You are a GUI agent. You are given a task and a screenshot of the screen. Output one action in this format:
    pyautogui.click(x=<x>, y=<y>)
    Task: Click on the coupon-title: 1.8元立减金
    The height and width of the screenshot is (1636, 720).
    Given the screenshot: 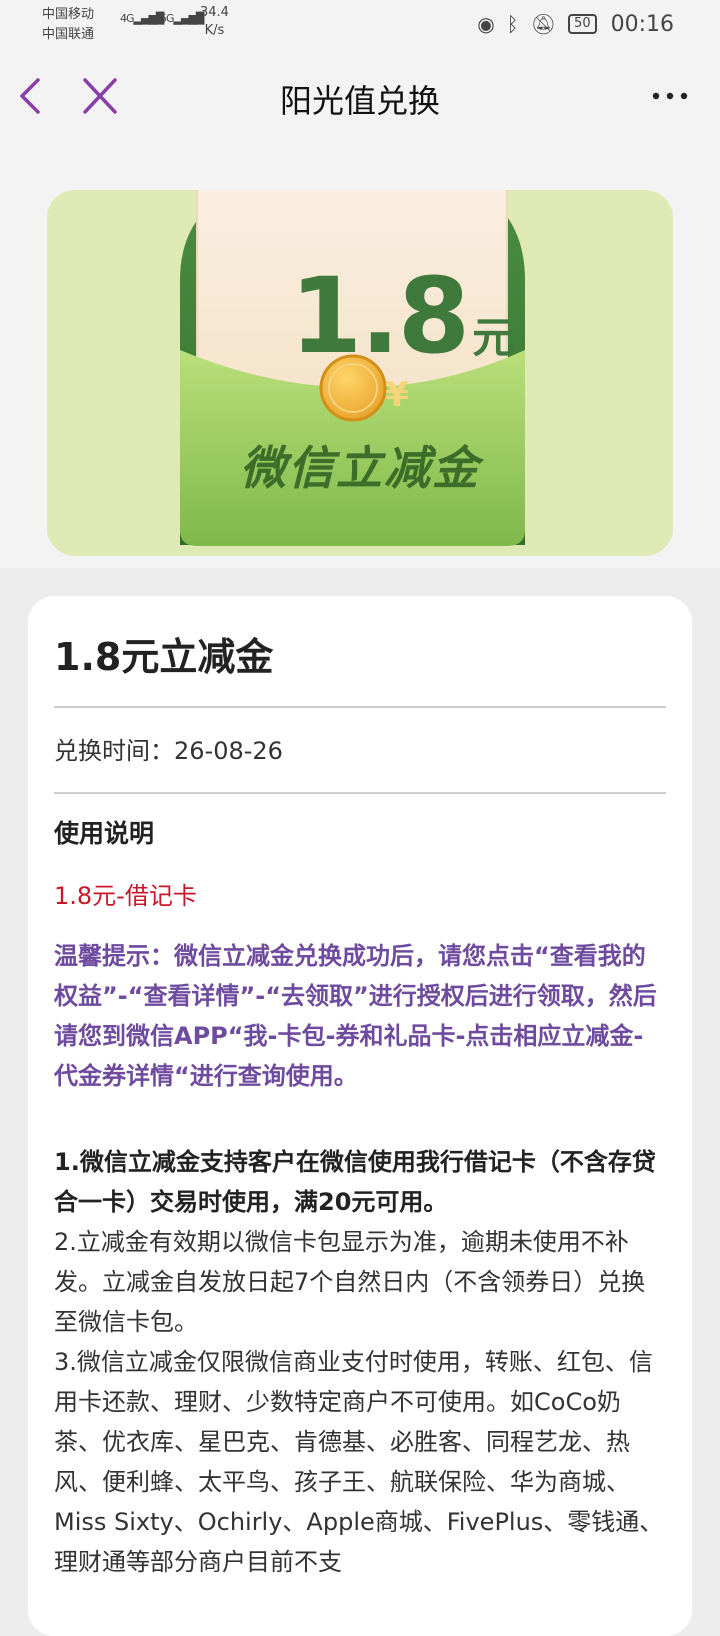 What is the action you would take?
    pyautogui.click(x=164, y=657)
    